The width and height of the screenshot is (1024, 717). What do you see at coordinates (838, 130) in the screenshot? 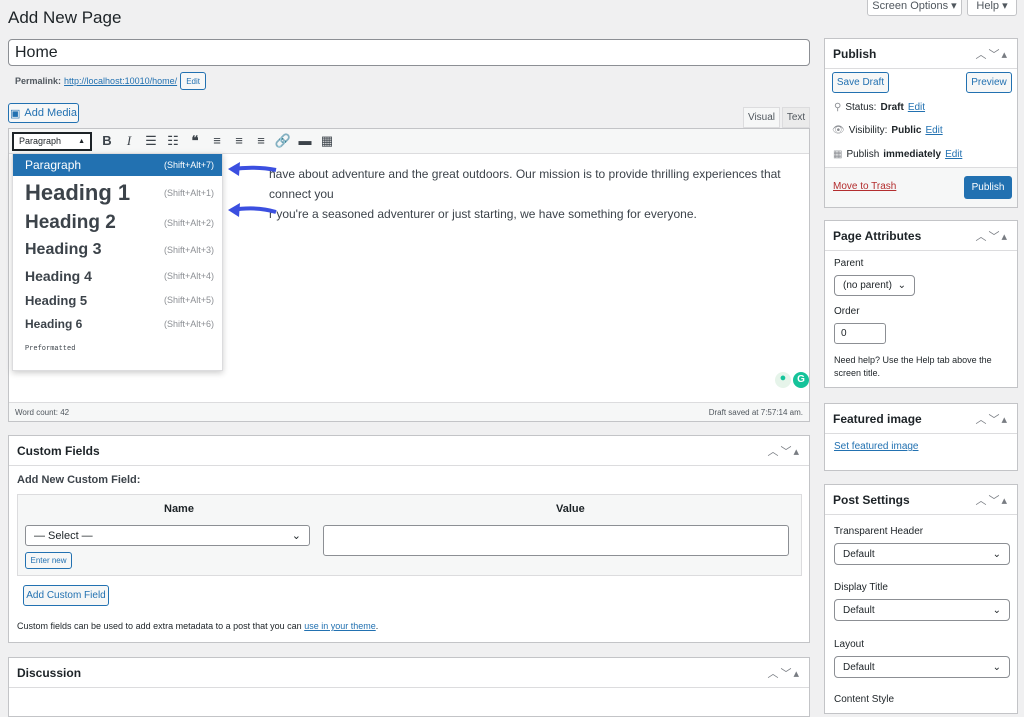
I see `eye-icon: 👁` at bounding box center [838, 130].